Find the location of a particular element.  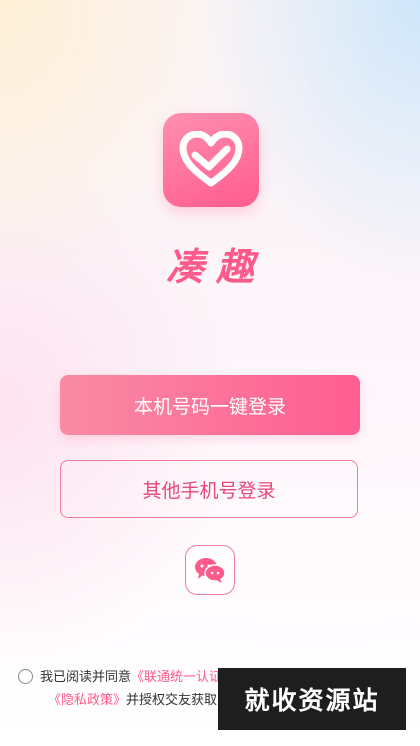

agreement-suffix: 并授权交友获取 is located at coordinates (172, 700).